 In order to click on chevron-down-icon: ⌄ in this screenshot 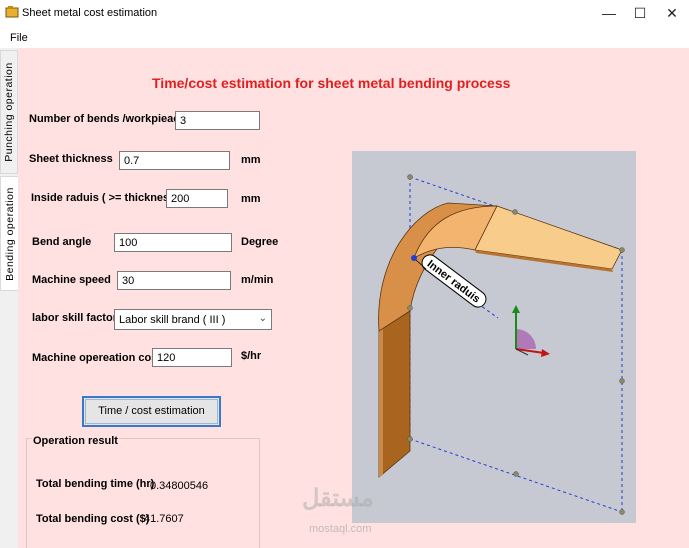, I will do `click(262, 318)`.